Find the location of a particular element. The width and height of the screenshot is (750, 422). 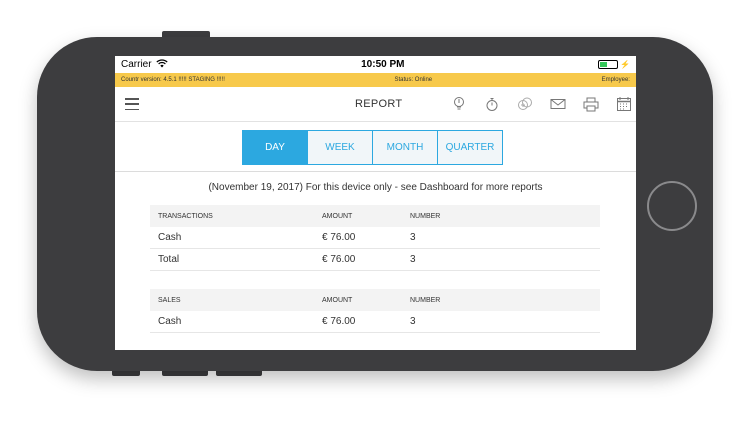

period-tabs: DAY WEEK MONTH QUARTER is located at coordinates (372, 147).